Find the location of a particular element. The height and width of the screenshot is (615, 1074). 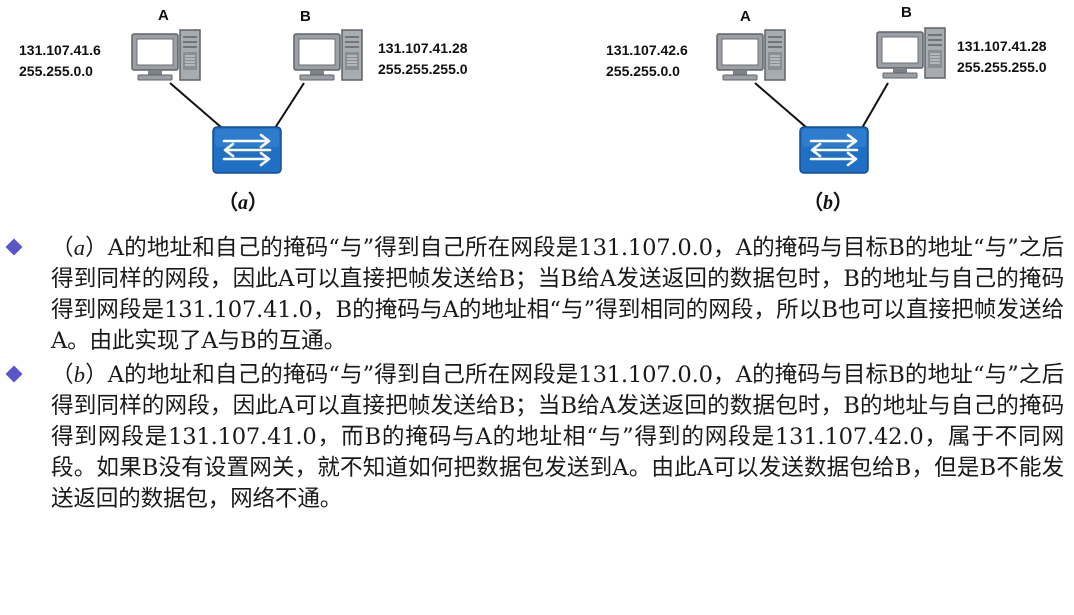

caption-letter: b is located at coordinates (828, 203).